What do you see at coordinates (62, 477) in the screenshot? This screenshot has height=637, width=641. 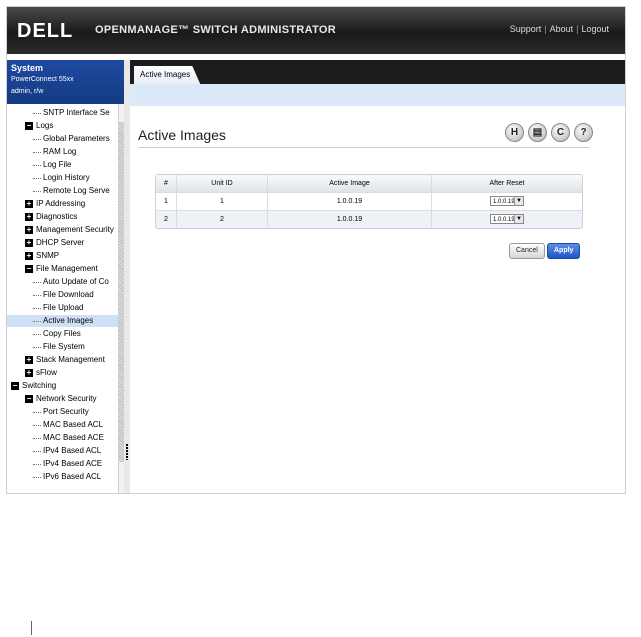 I see `nav-item: IPv6 Based ACL` at bounding box center [62, 477].